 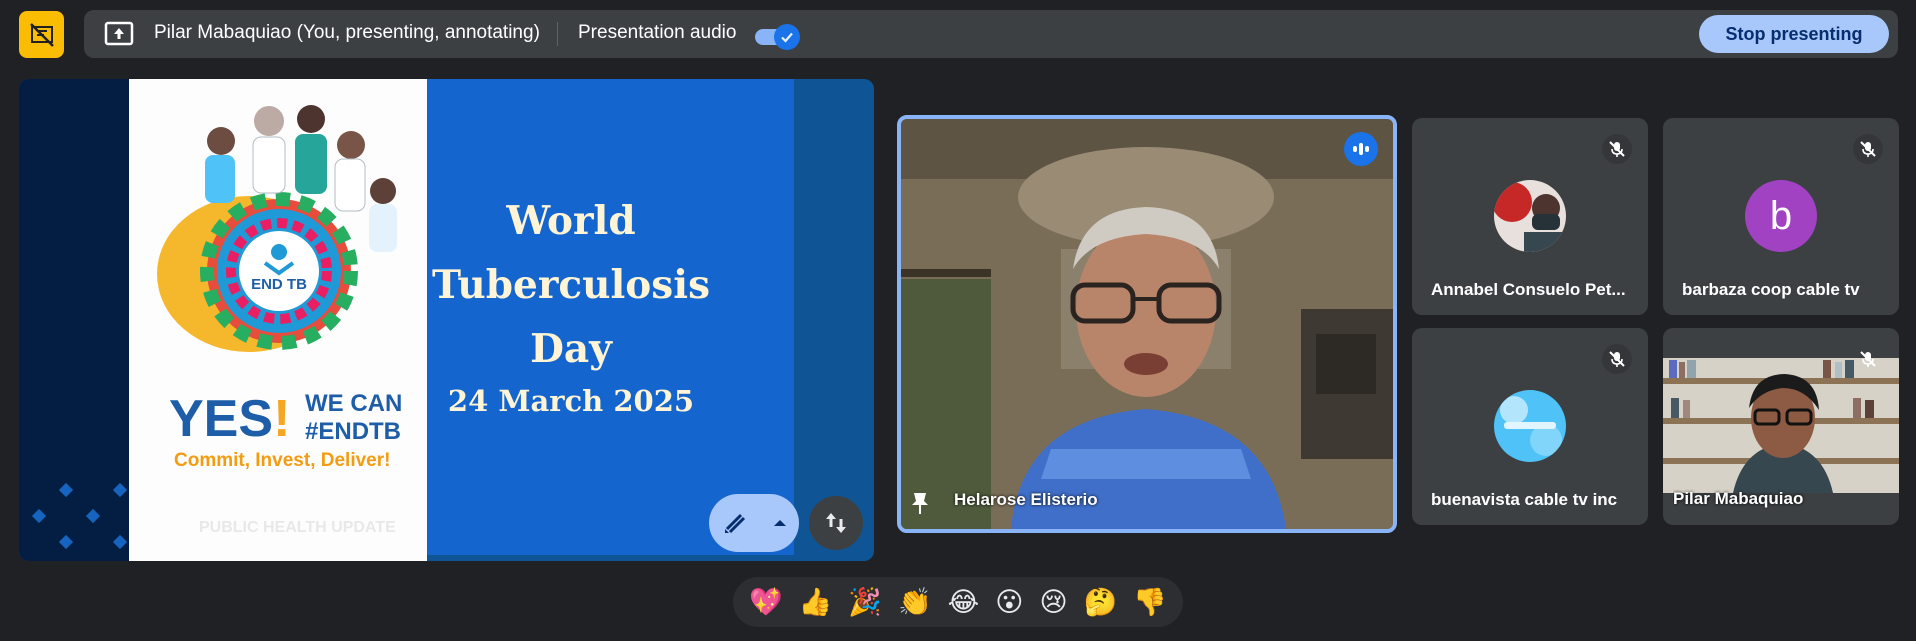 I want to click on app-icon, so click(x=41, y=34).